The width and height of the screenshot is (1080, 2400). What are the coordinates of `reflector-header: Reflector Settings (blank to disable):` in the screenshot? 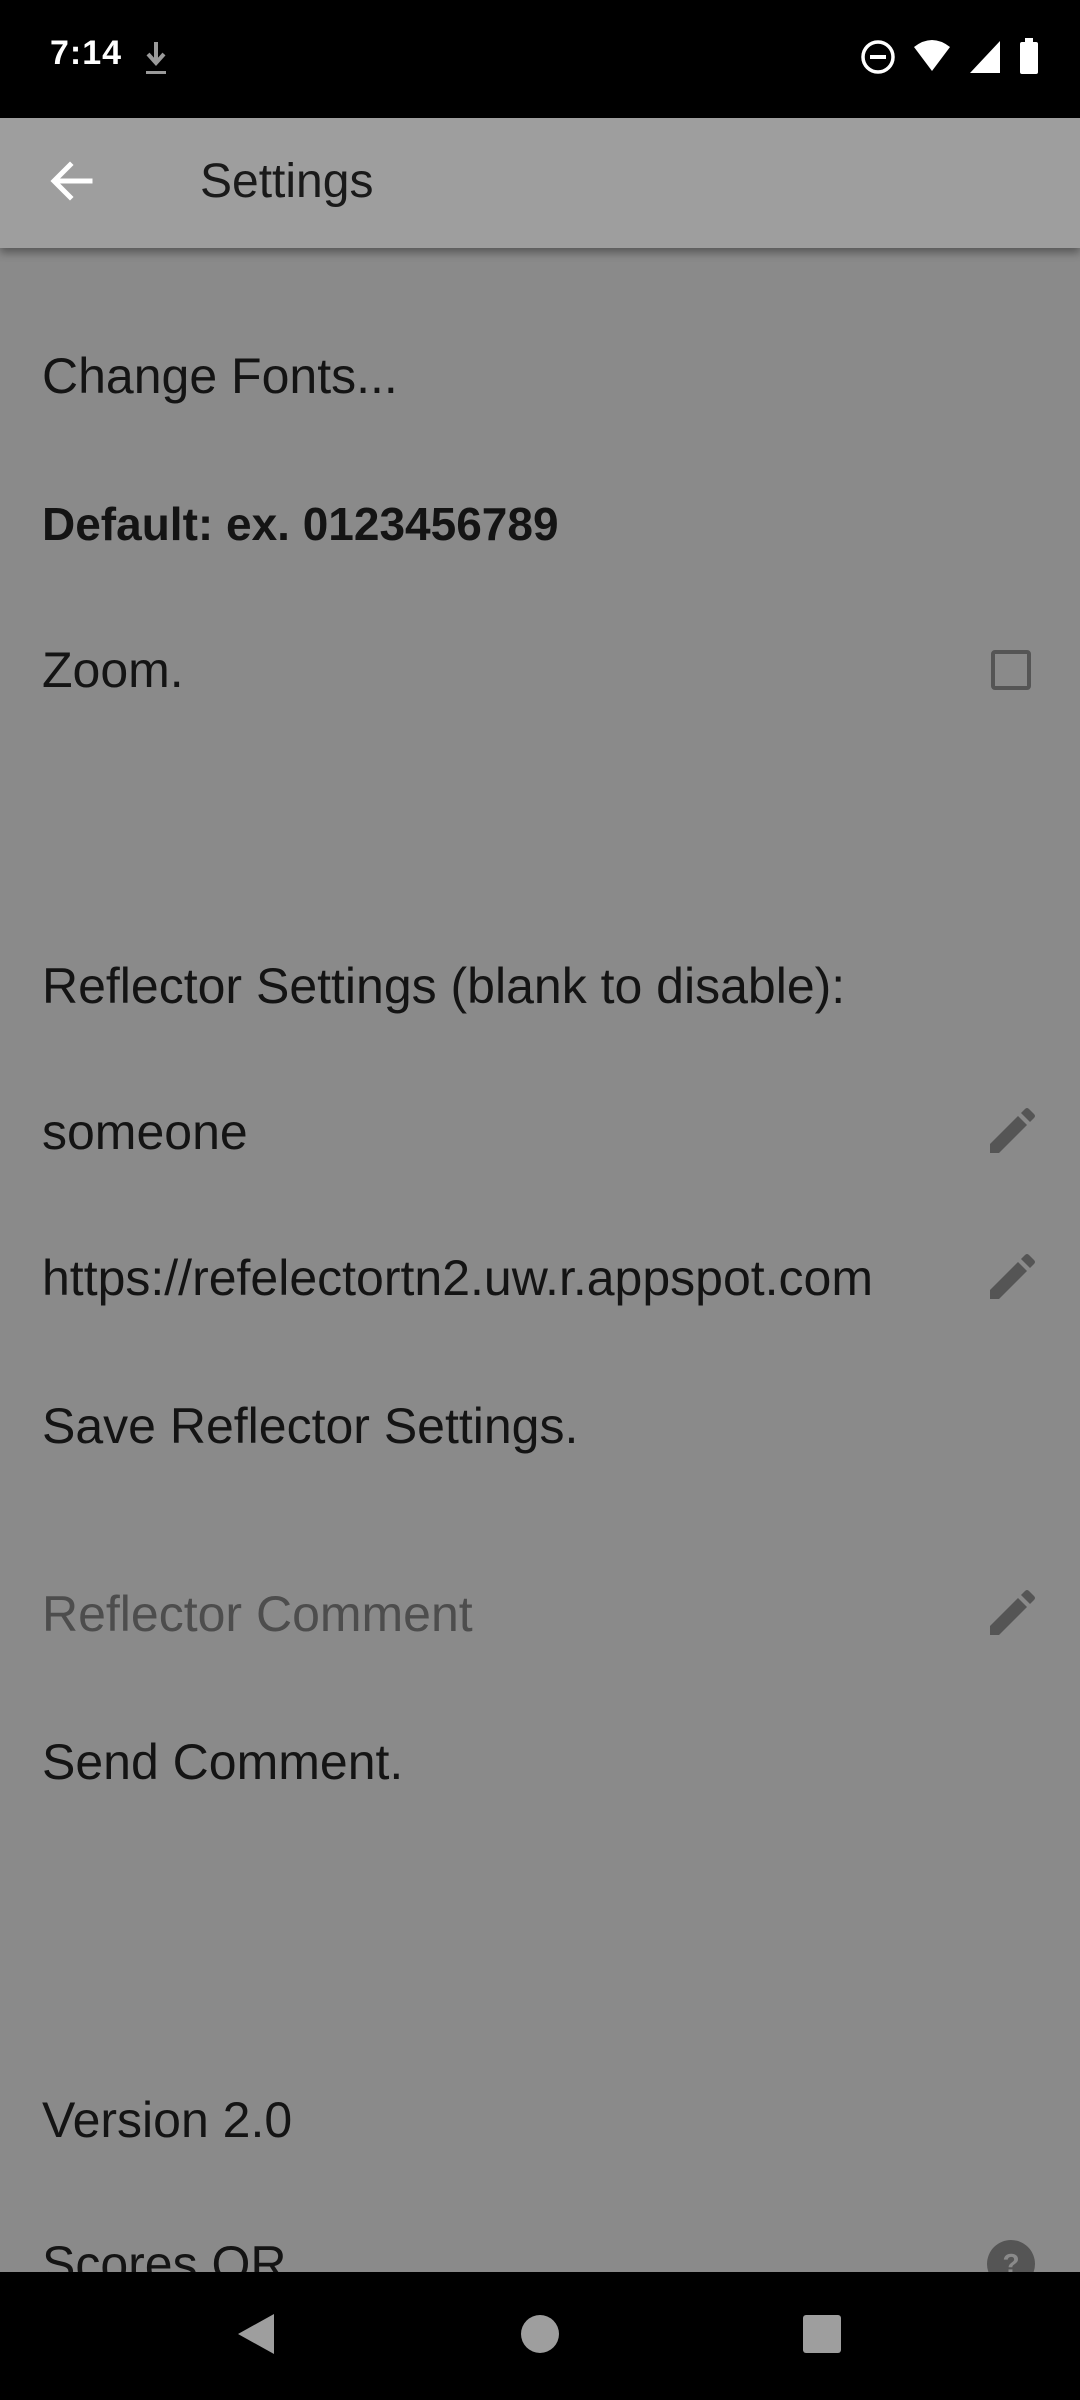 It's located at (540, 986).